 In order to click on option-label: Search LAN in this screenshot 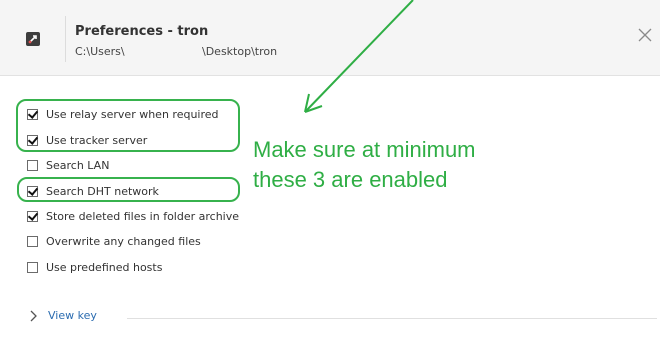, I will do `click(78, 165)`.